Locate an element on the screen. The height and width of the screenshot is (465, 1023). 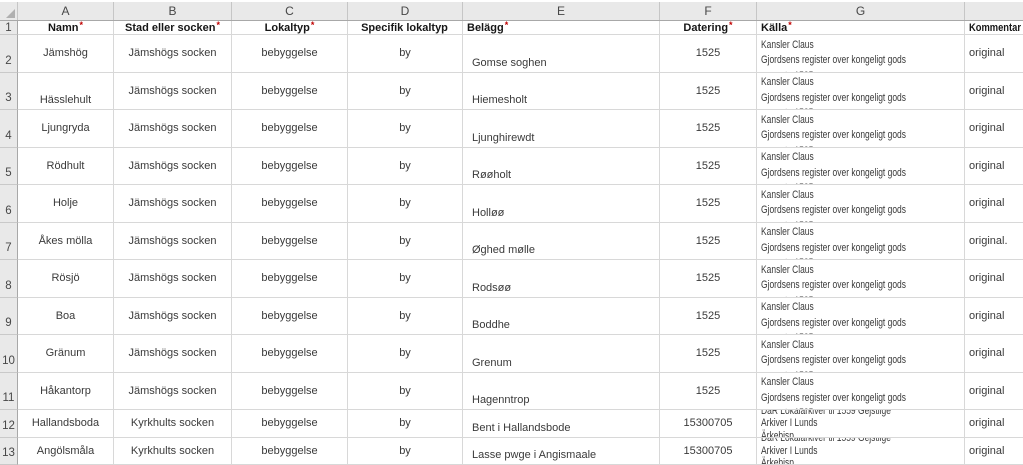
cell-namn: Hässlehult is located at coordinates (66, 91).